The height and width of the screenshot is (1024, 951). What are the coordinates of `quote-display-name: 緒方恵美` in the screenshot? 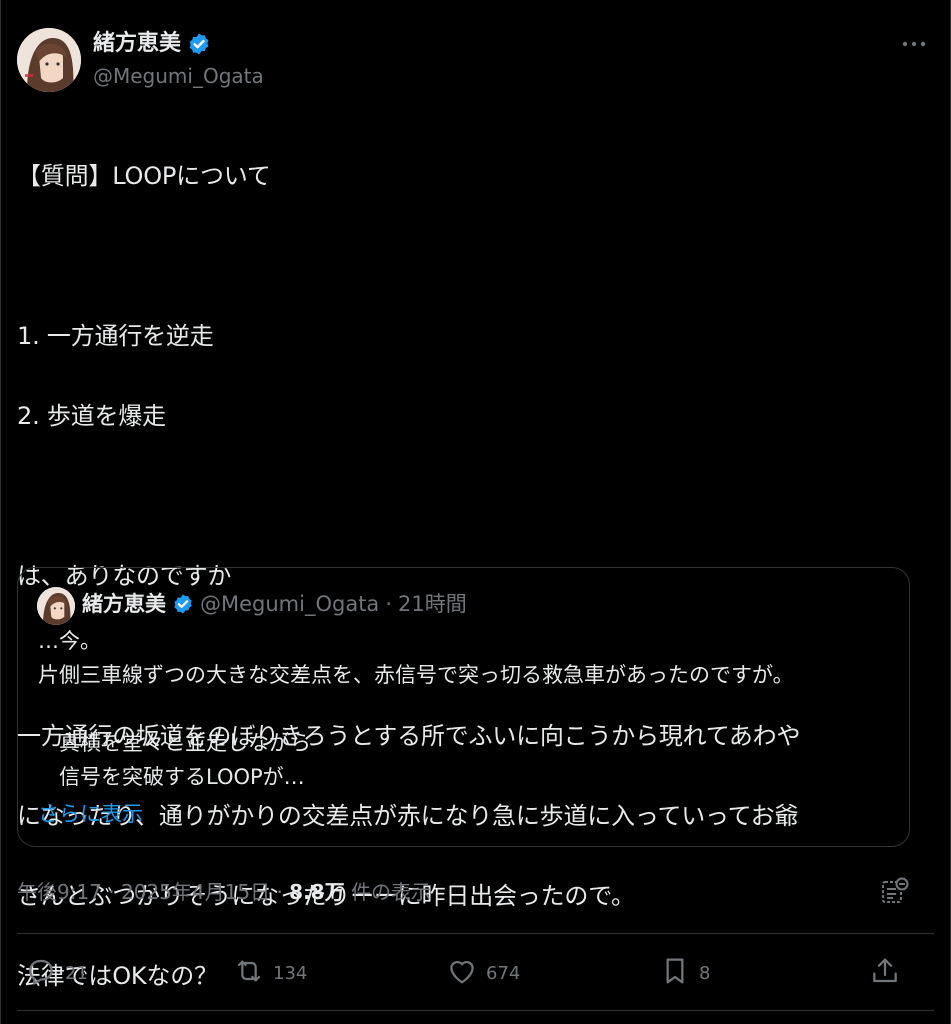 It's located at (124, 604).